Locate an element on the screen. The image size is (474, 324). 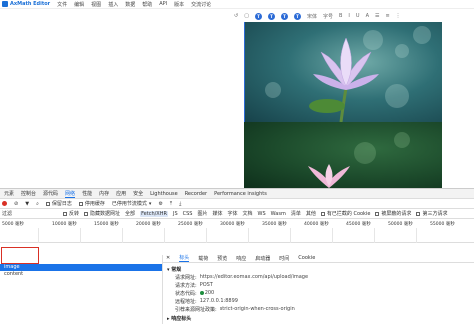
tab-elements: 元素 is located at coordinates (9, 193).